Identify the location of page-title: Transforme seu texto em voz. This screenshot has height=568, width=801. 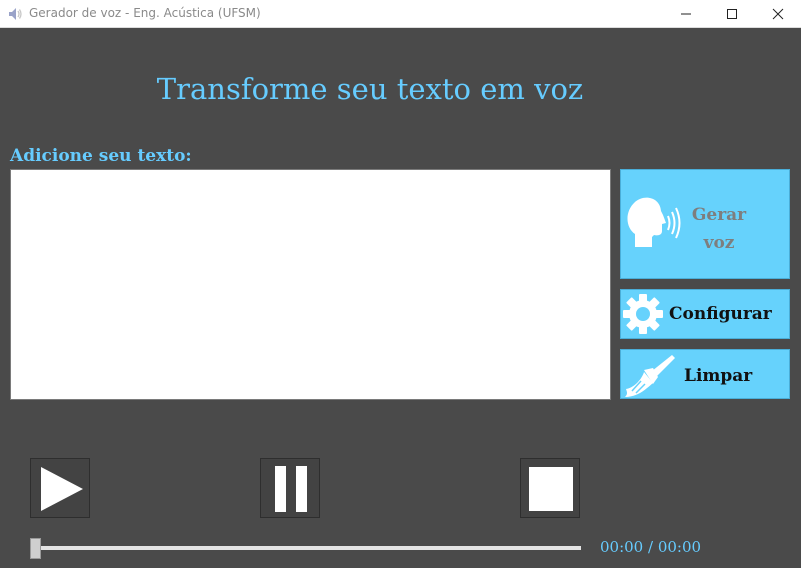
(370, 89).